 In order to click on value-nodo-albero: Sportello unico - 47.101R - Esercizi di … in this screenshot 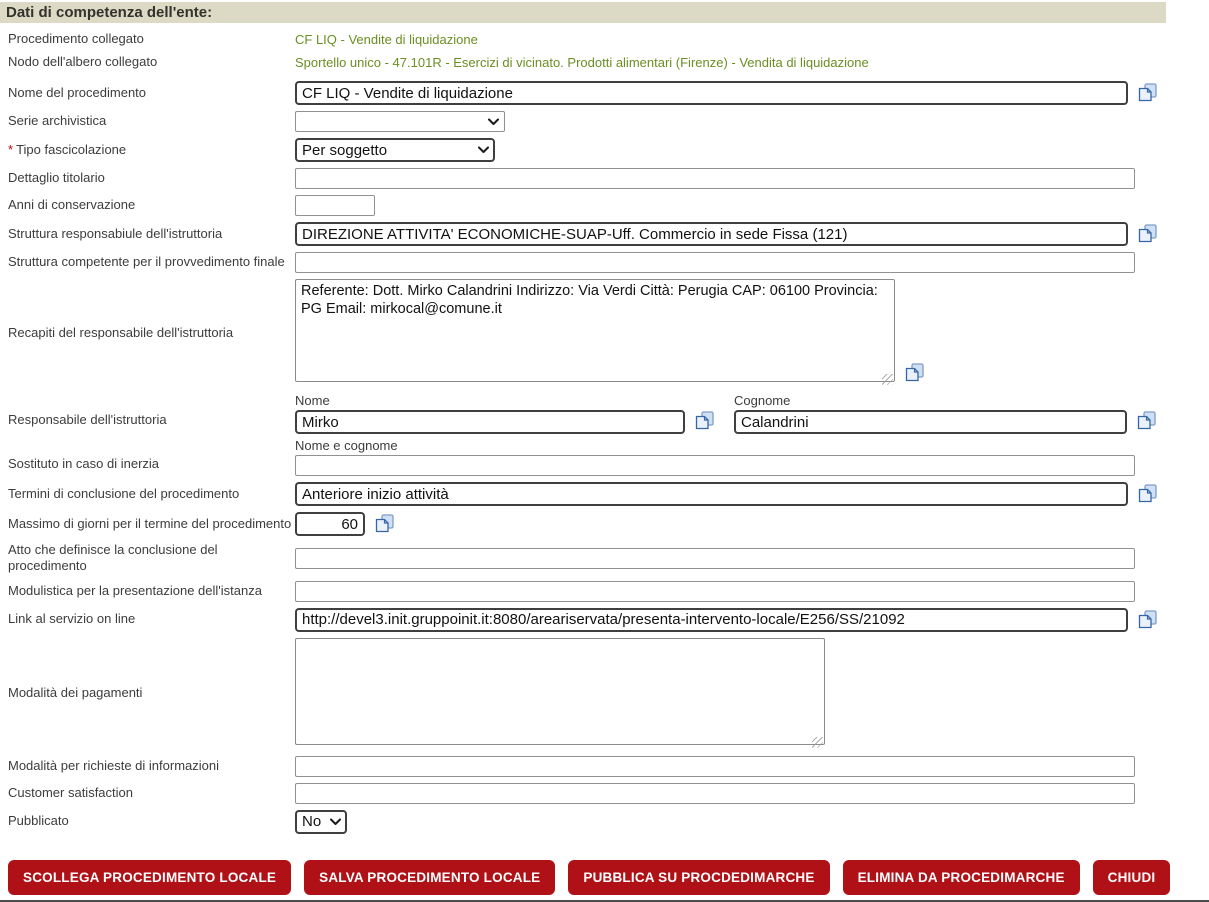, I will do `click(582, 62)`.